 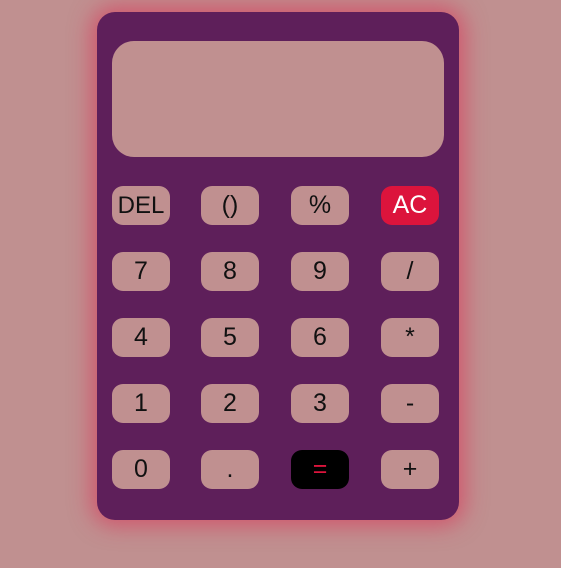 What do you see at coordinates (141, 403) in the screenshot?
I see `digit-1-button: 1` at bounding box center [141, 403].